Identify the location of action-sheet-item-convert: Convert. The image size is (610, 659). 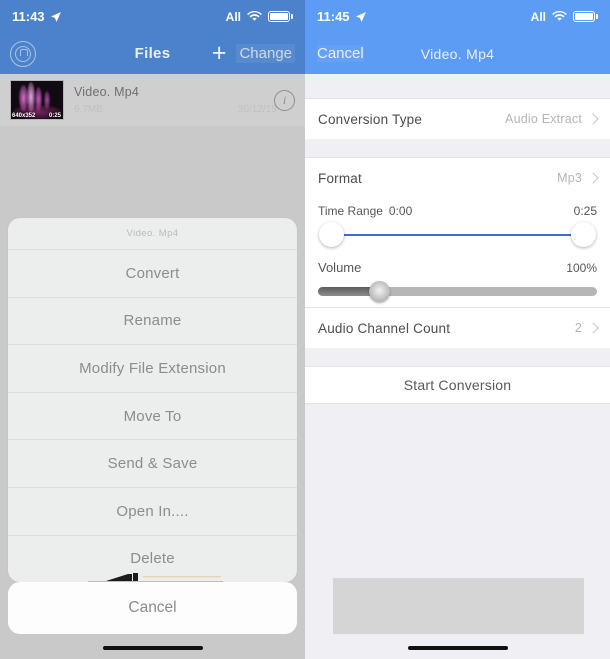
(152, 273).